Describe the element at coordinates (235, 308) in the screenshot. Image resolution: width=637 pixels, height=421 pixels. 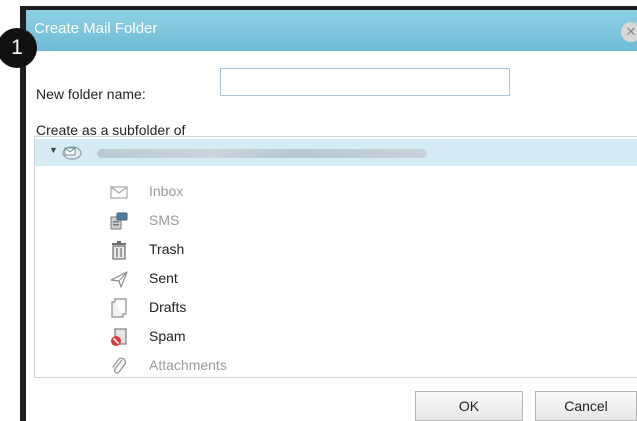
I see `folder-drafts: Drafts` at that location.